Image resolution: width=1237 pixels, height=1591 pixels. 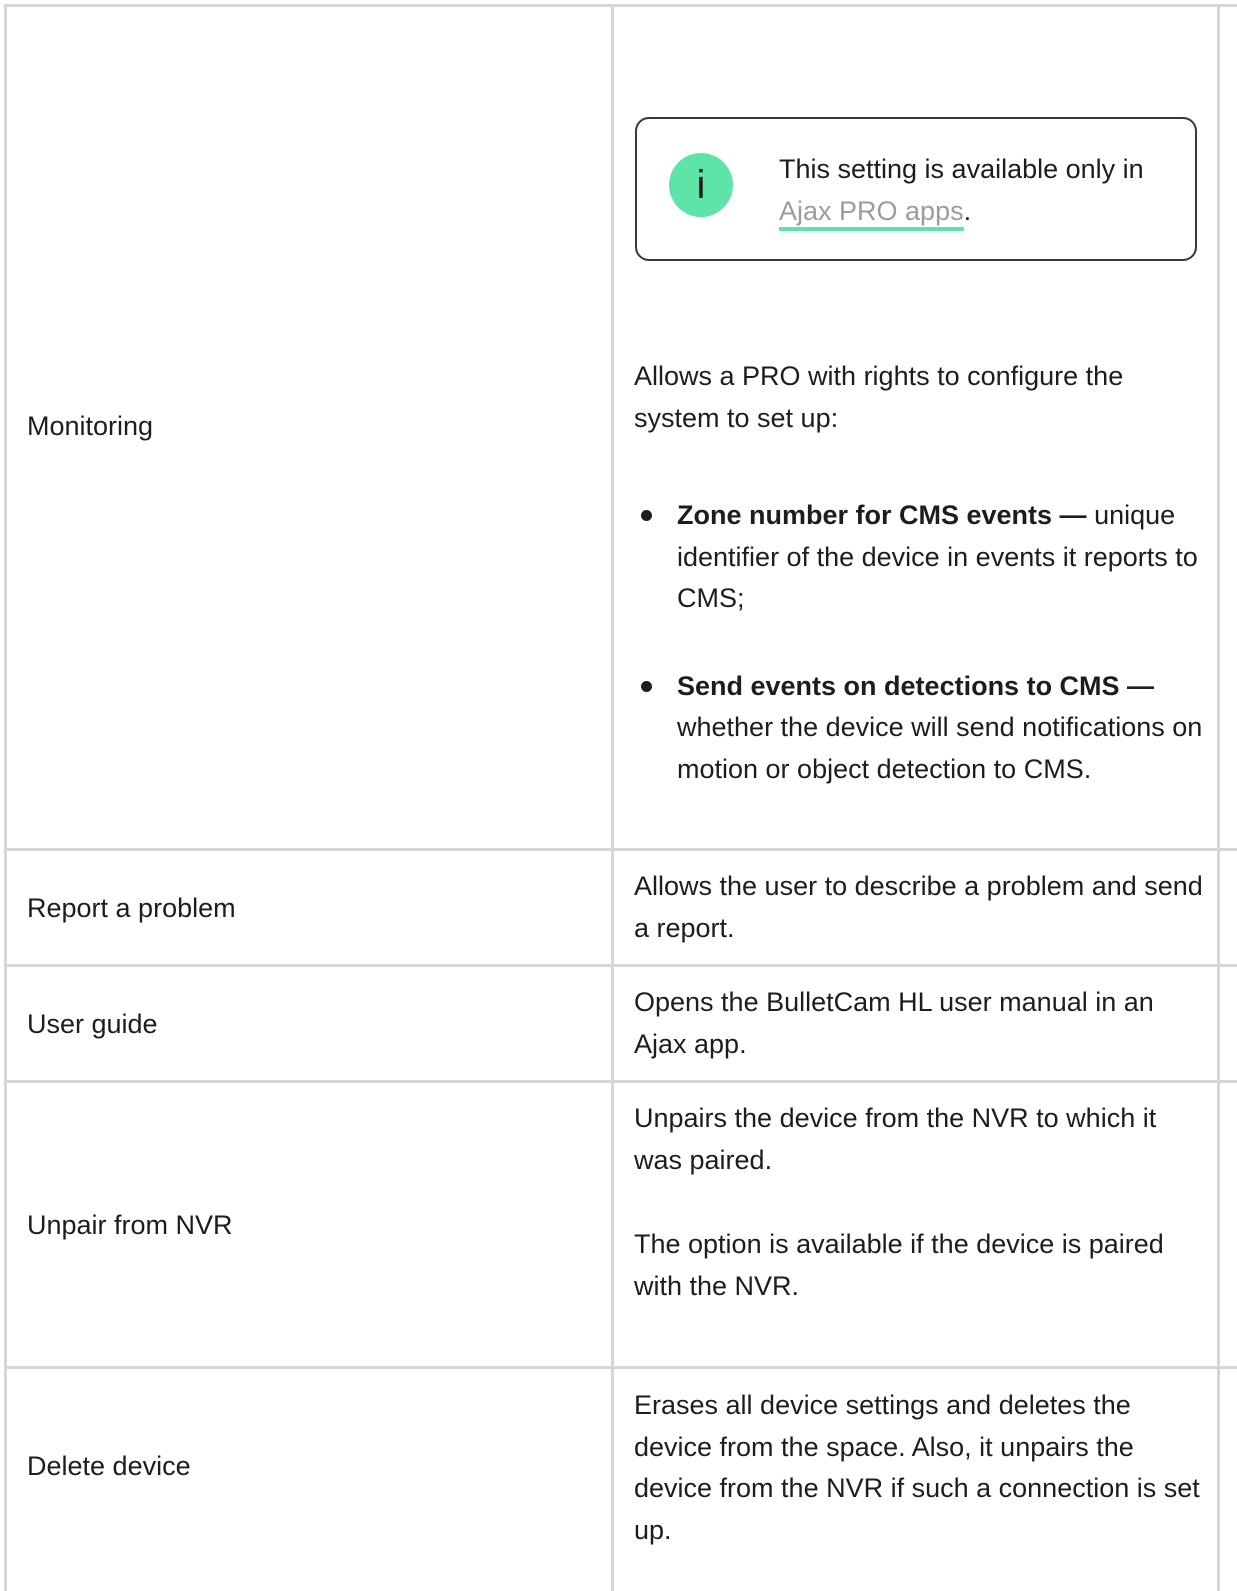 I want to click on setting-name: Delete device, so click(x=109, y=1466).